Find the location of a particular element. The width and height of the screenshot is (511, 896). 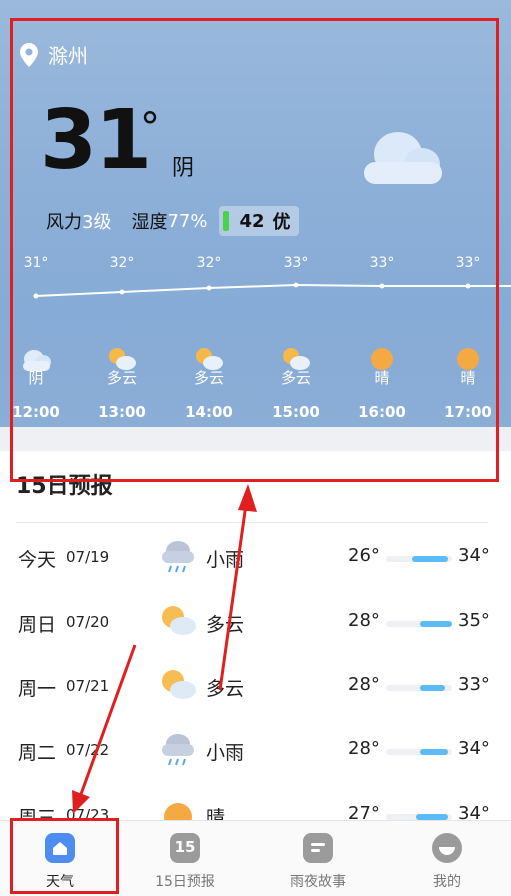

current-condition: 阴 is located at coordinates (183, 168).